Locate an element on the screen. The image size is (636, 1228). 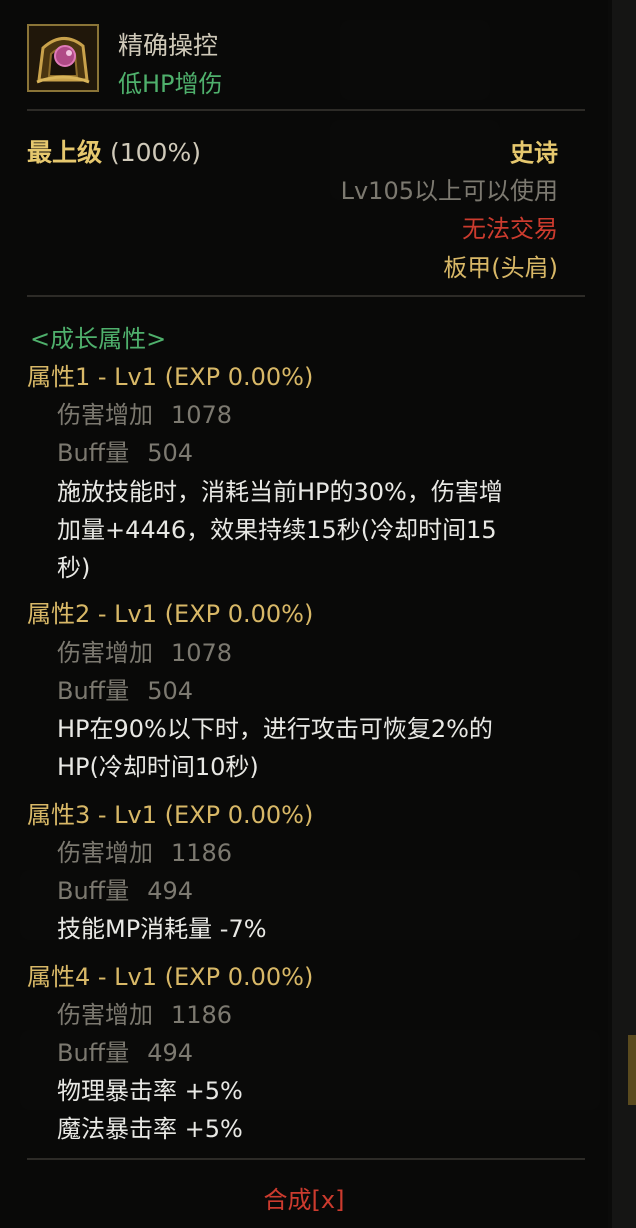
epic-helmet-shoulder-icon is located at coordinates (63, 58).